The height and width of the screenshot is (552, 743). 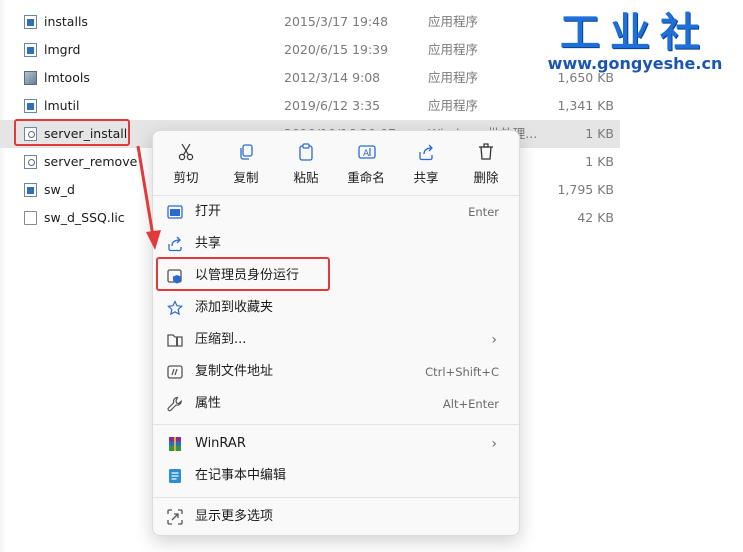 I want to click on delete-icon, so click(x=486, y=151).